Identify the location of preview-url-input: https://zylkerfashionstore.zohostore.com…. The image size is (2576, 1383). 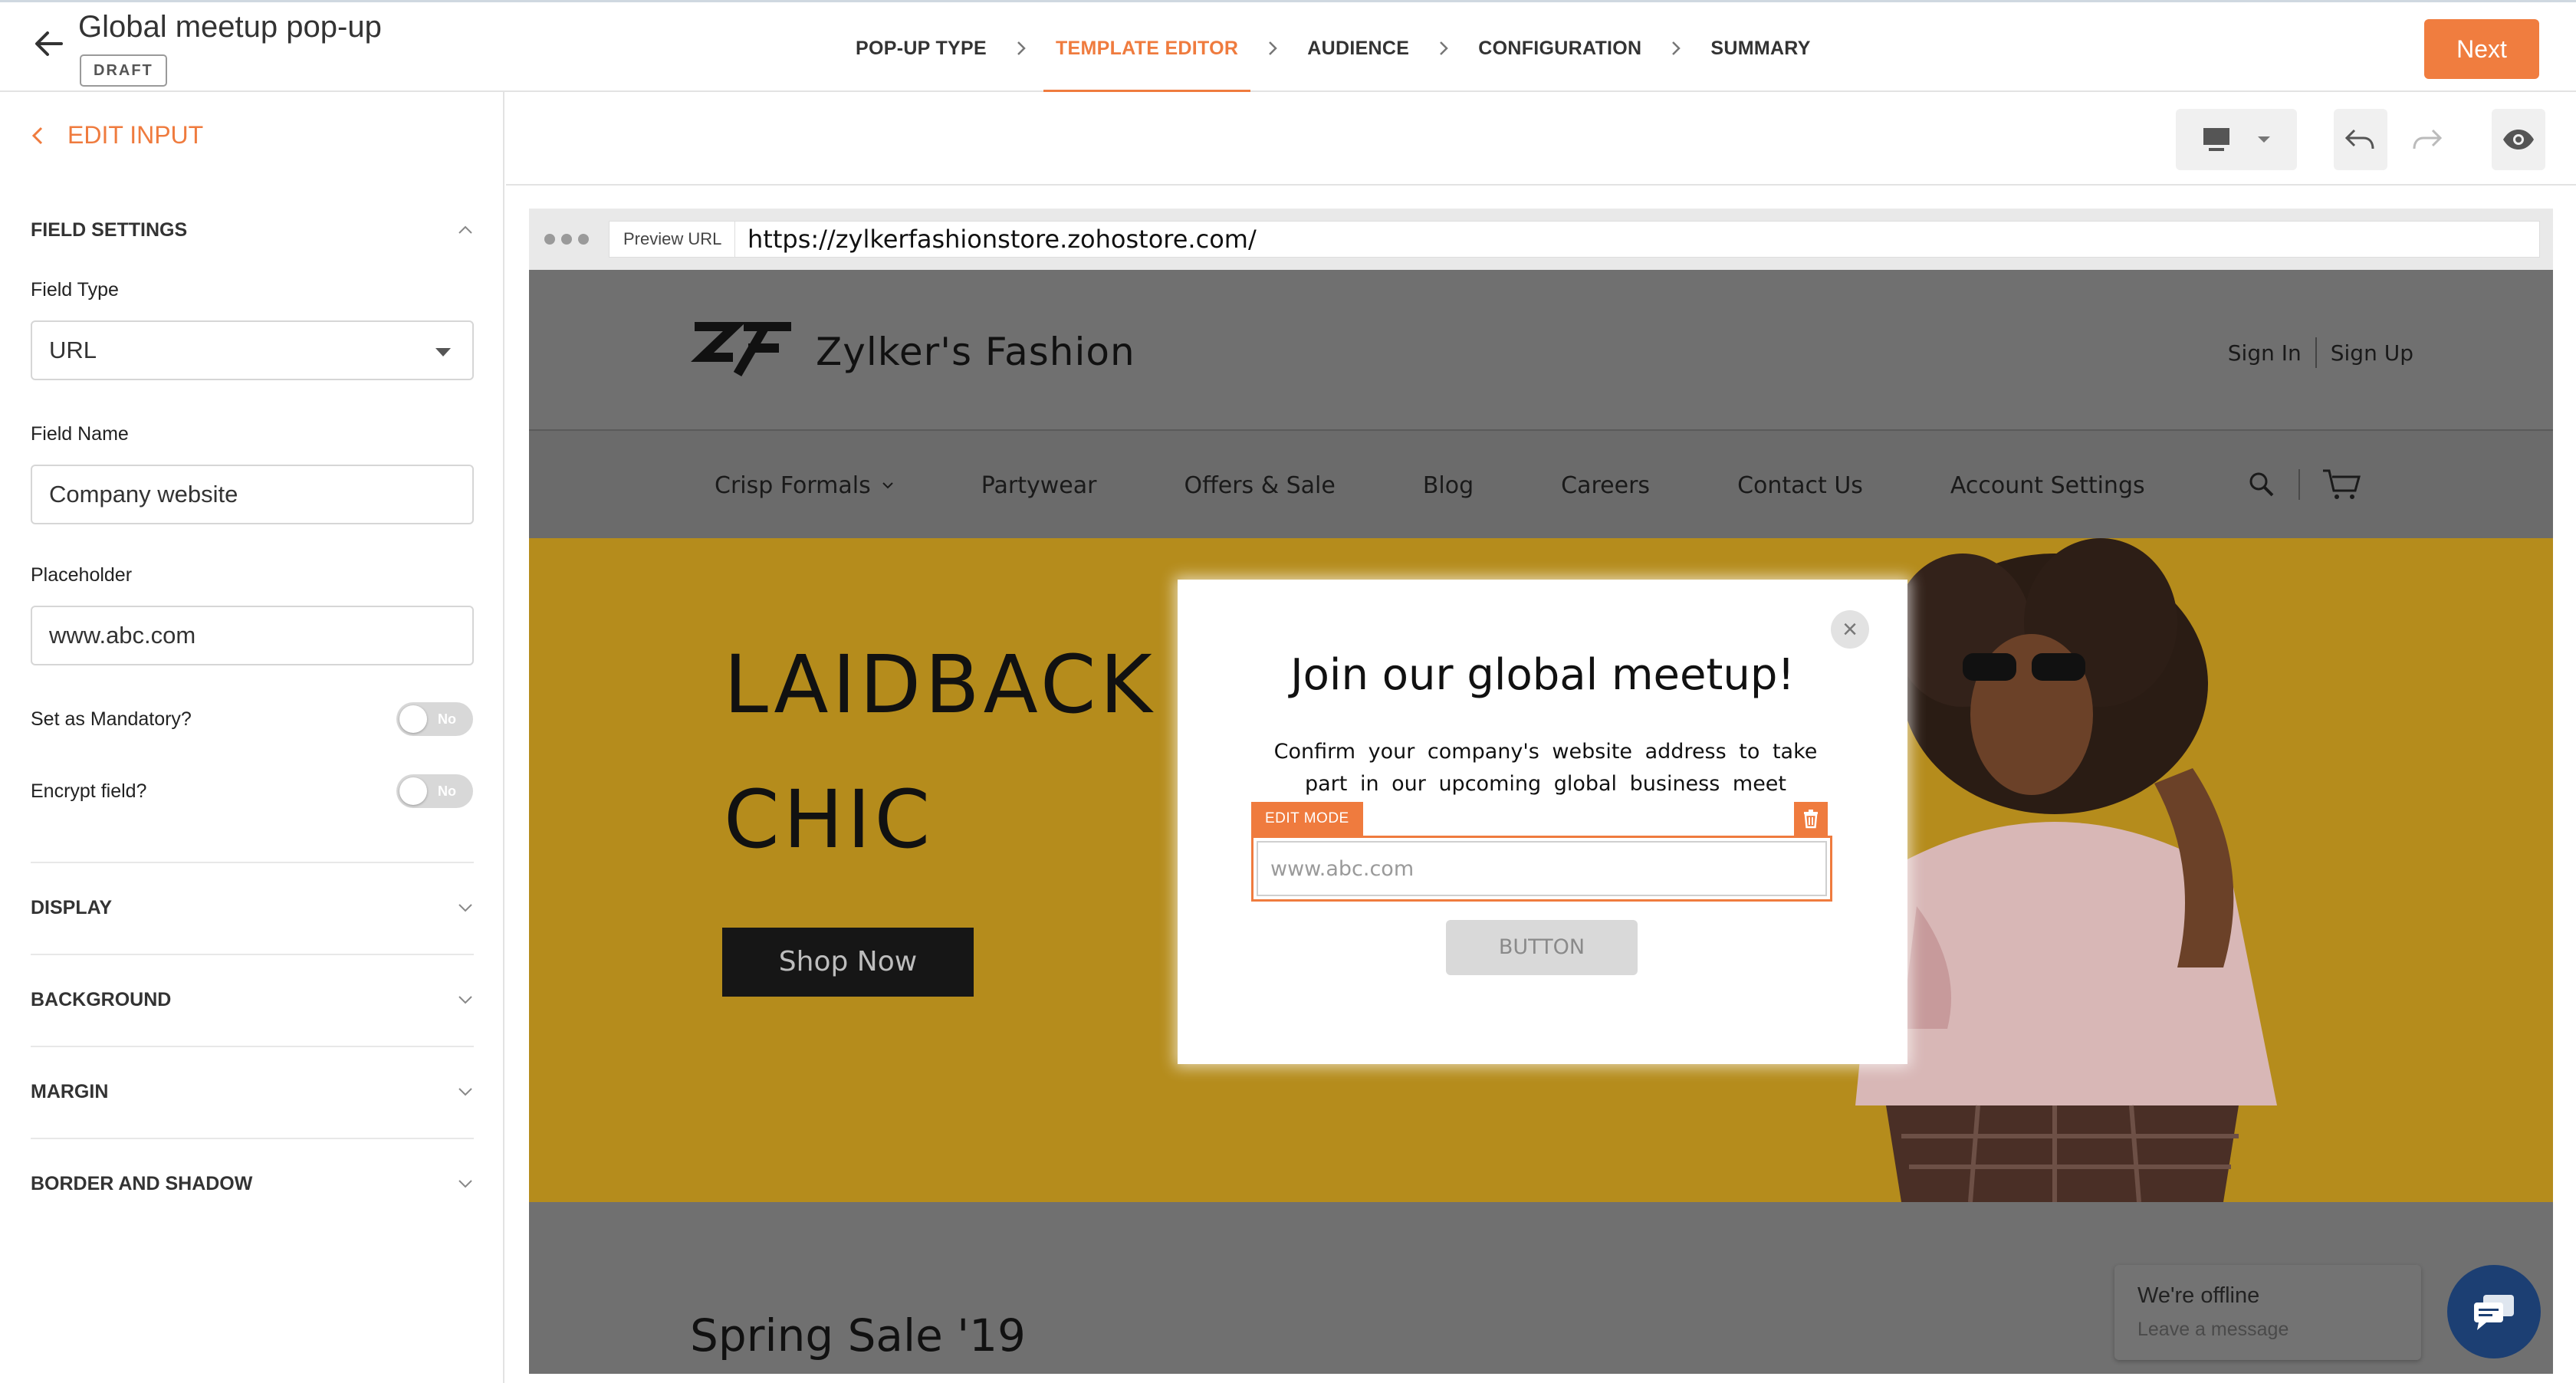
(1637, 239).